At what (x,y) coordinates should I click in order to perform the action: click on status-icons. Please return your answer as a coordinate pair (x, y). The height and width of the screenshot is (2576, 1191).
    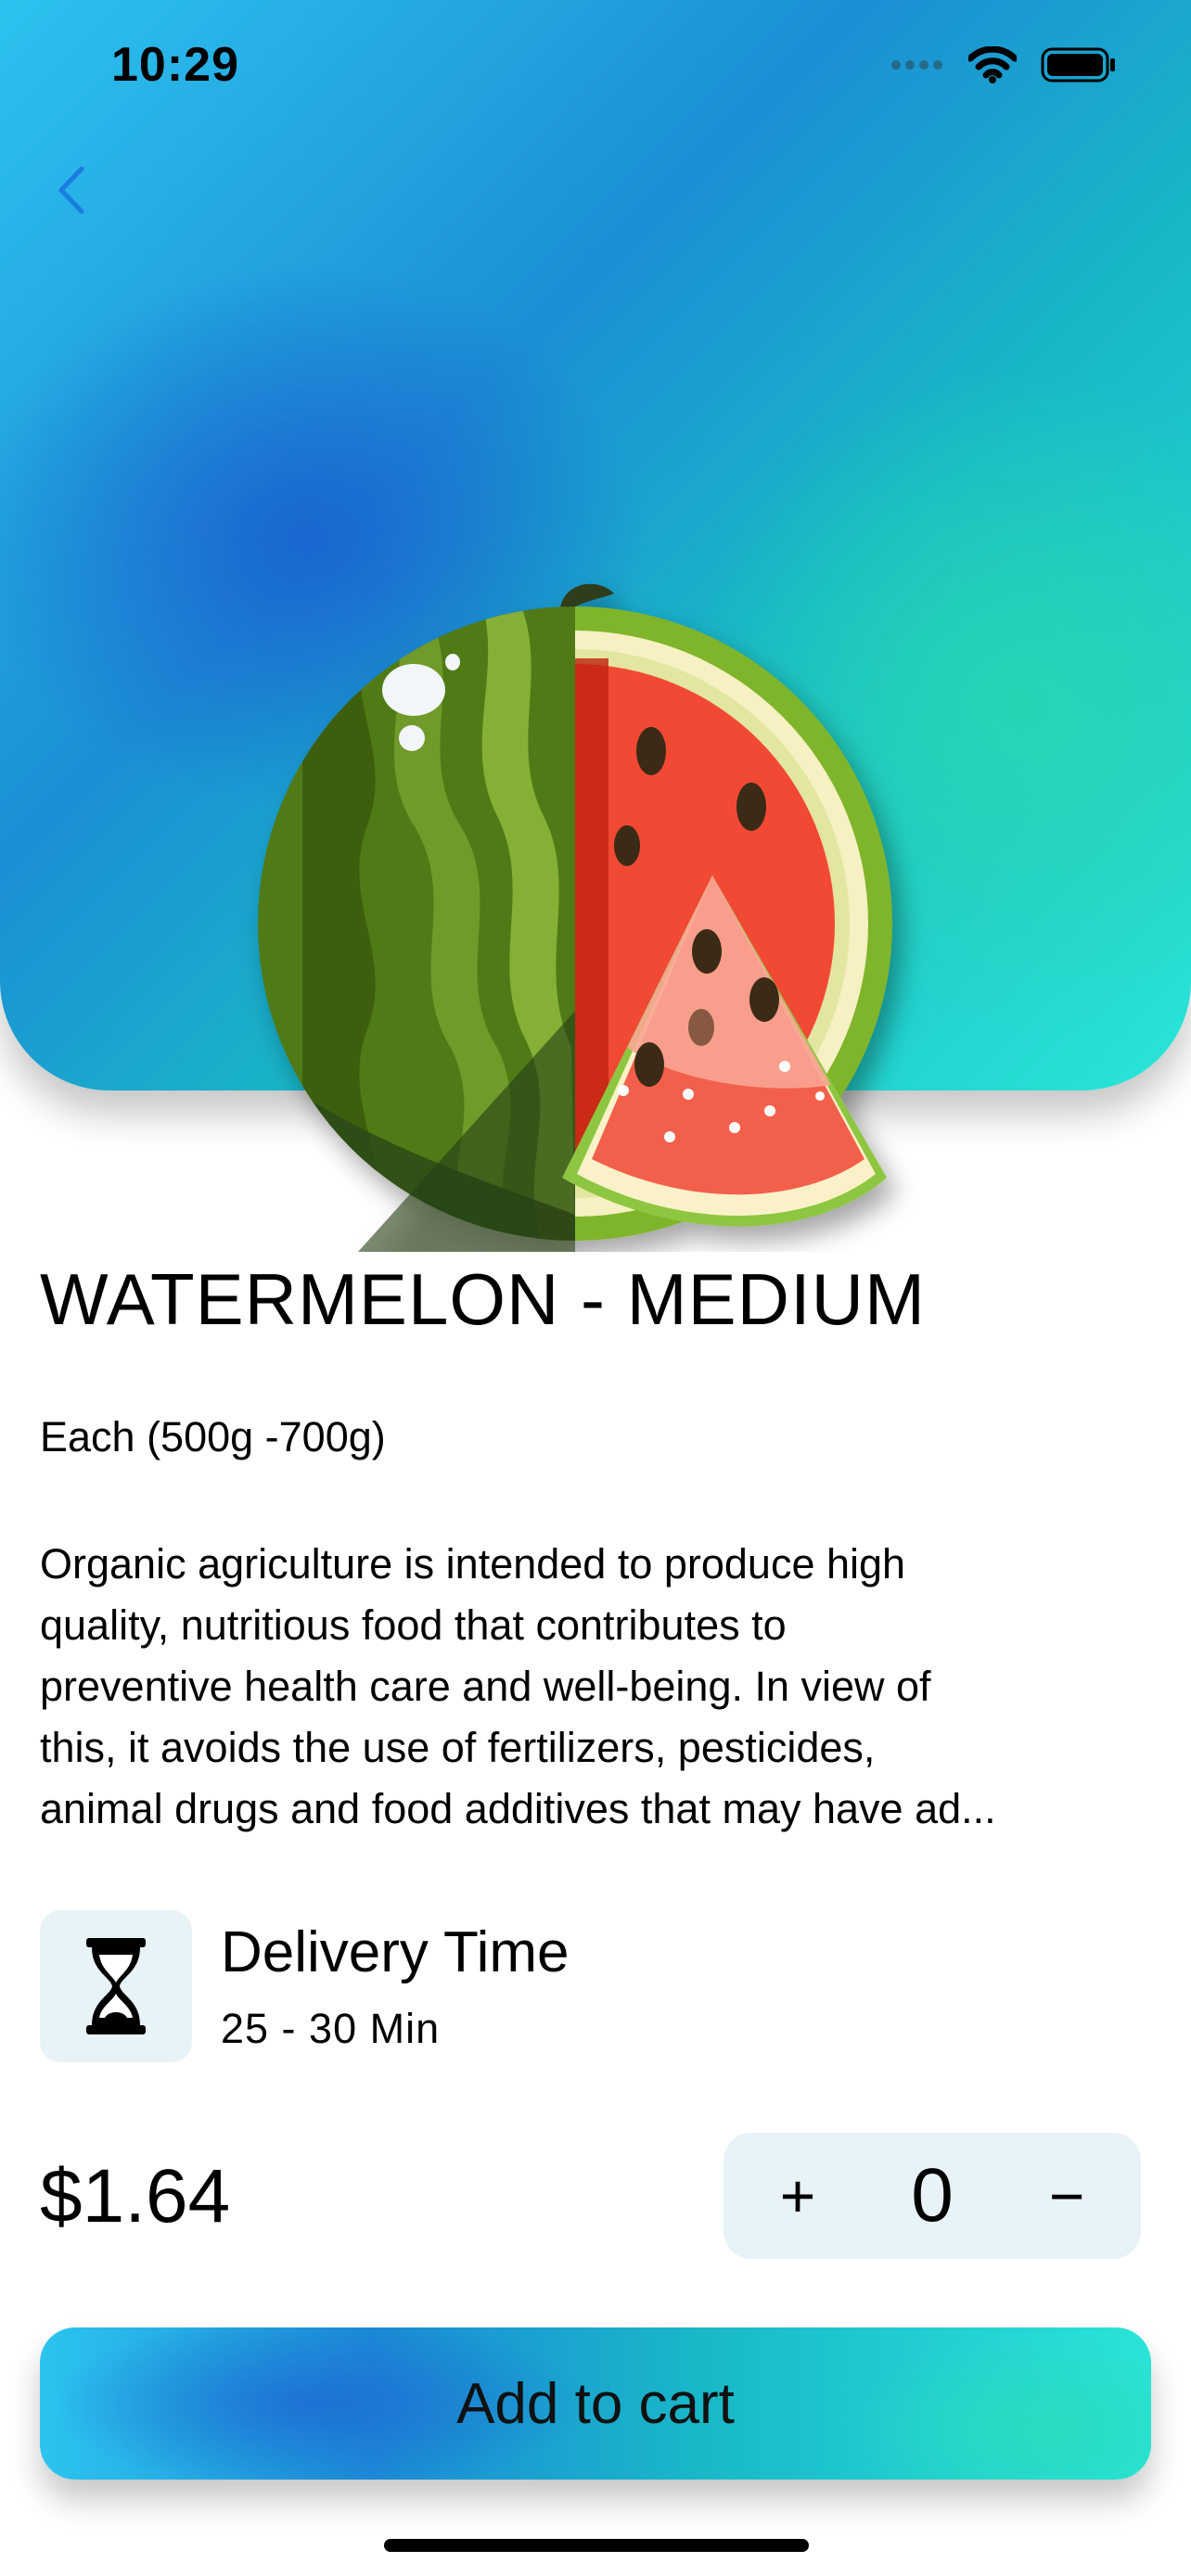
    Looking at the image, I should click on (1003, 64).